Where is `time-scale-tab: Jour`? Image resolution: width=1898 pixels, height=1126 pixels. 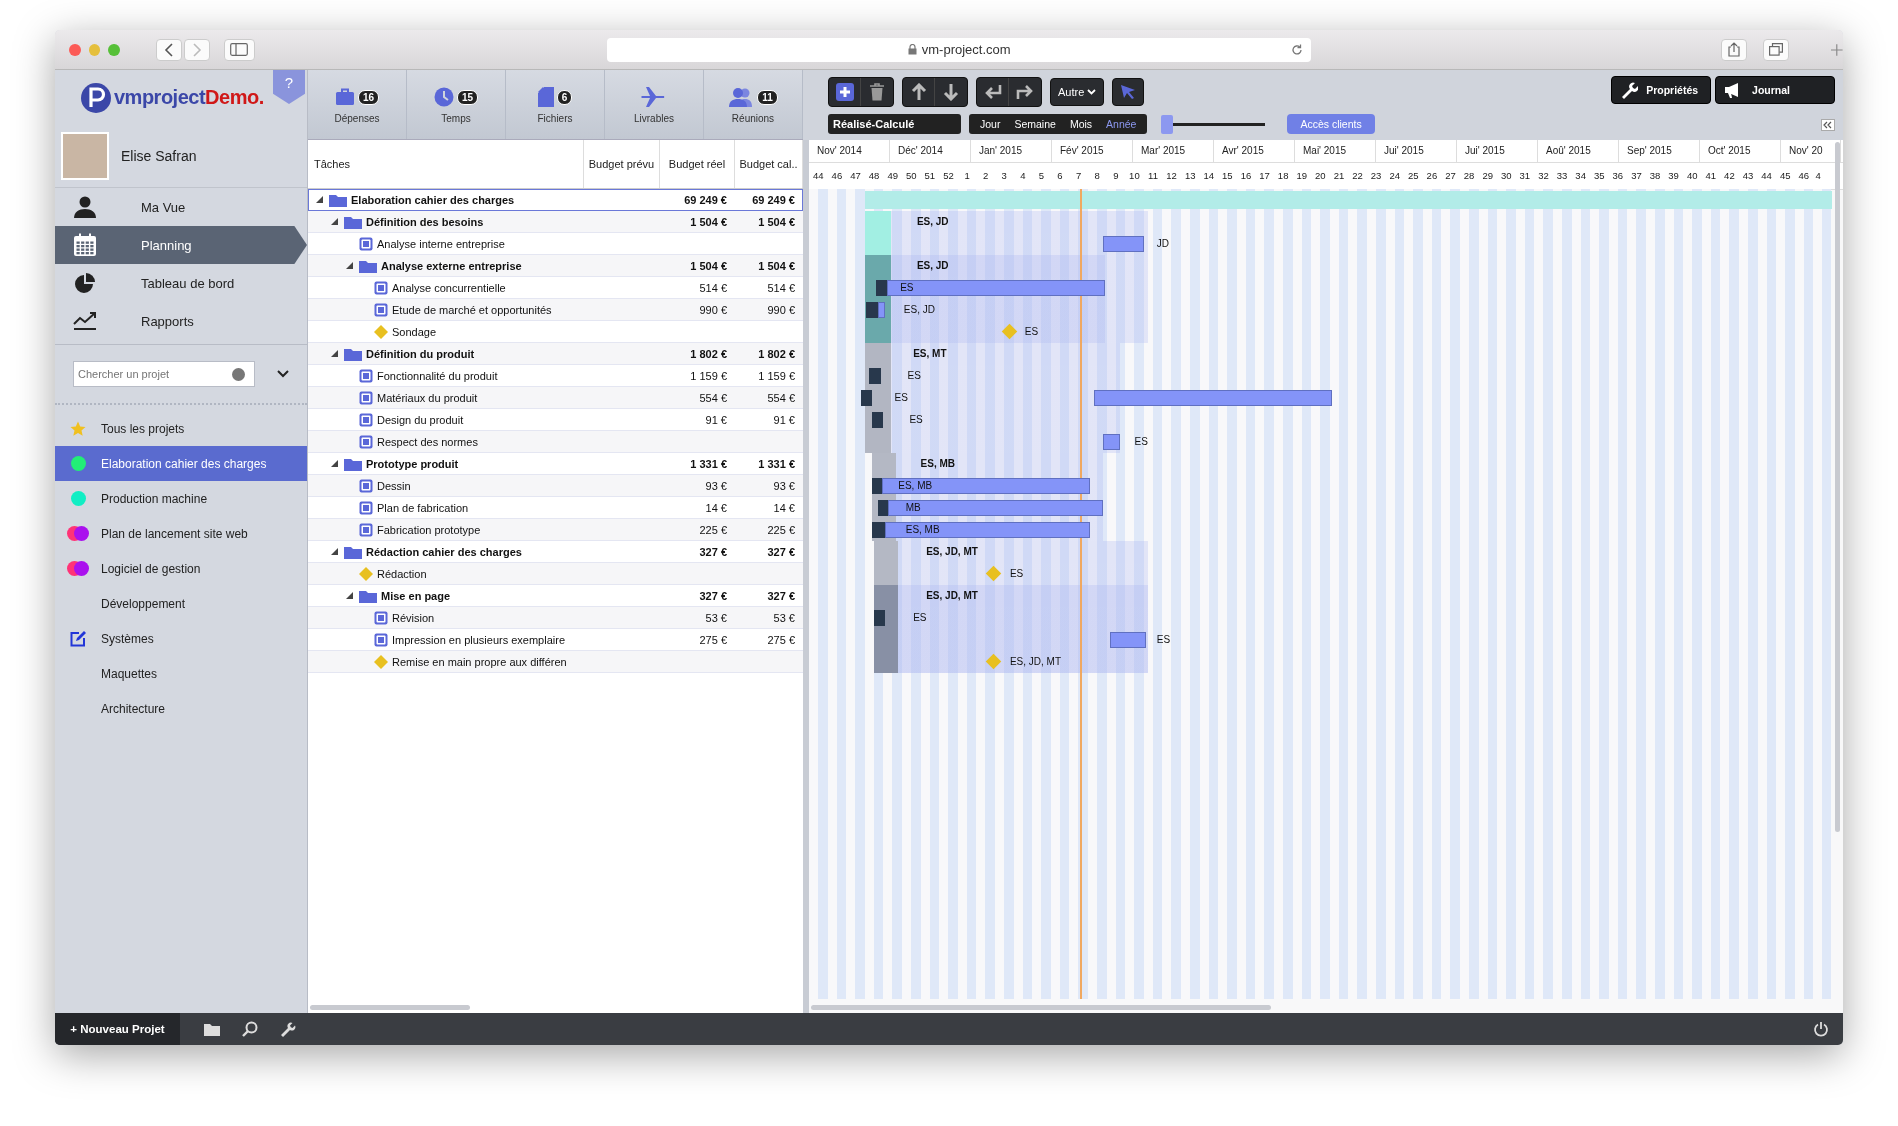
time-scale-tab: Jour is located at coordinates (990, 124).